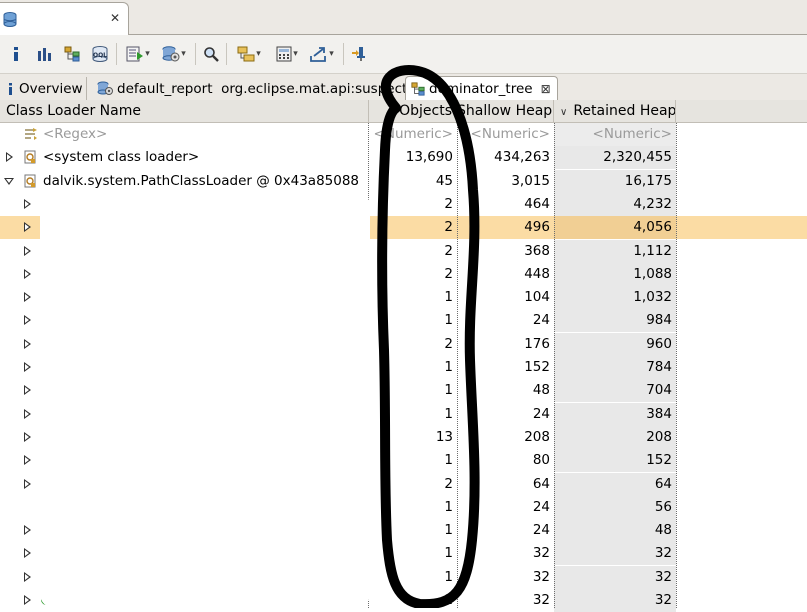  What do you see at coordinates (615, 274) in the screenshot?
I see `retained-heap-value: 1,088` at bounding box center [615, 274].